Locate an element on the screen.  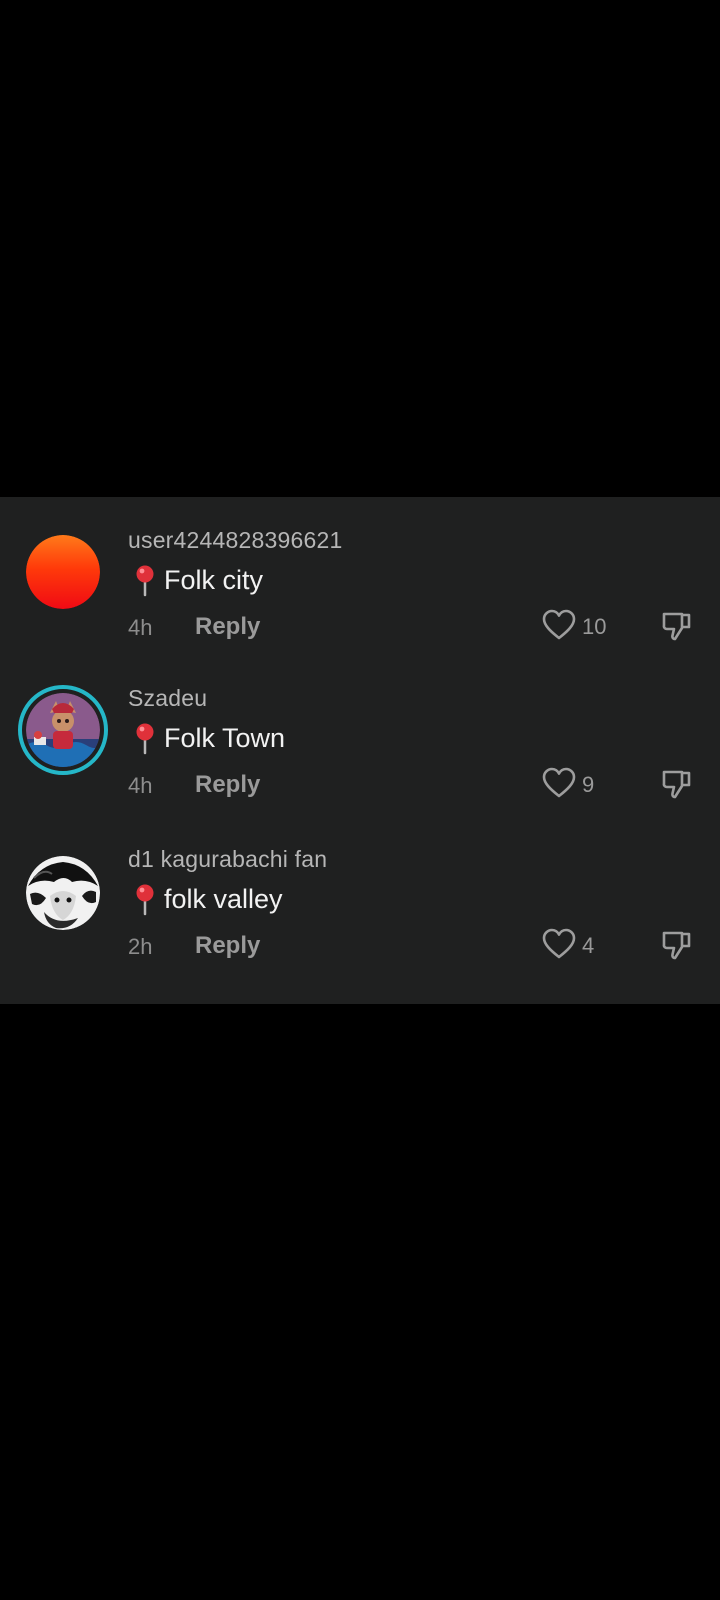
comment-time: 2h is located at coordinates (140, 946).